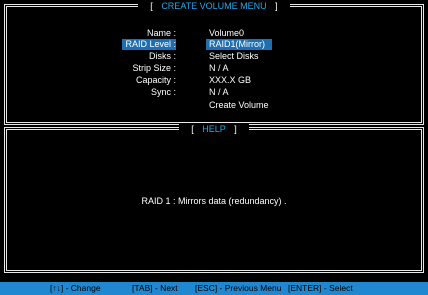  Describe the element at coordinates (149, 44) in the screenshot. I see `field-raid-level-label: RAID Level :` at that location.